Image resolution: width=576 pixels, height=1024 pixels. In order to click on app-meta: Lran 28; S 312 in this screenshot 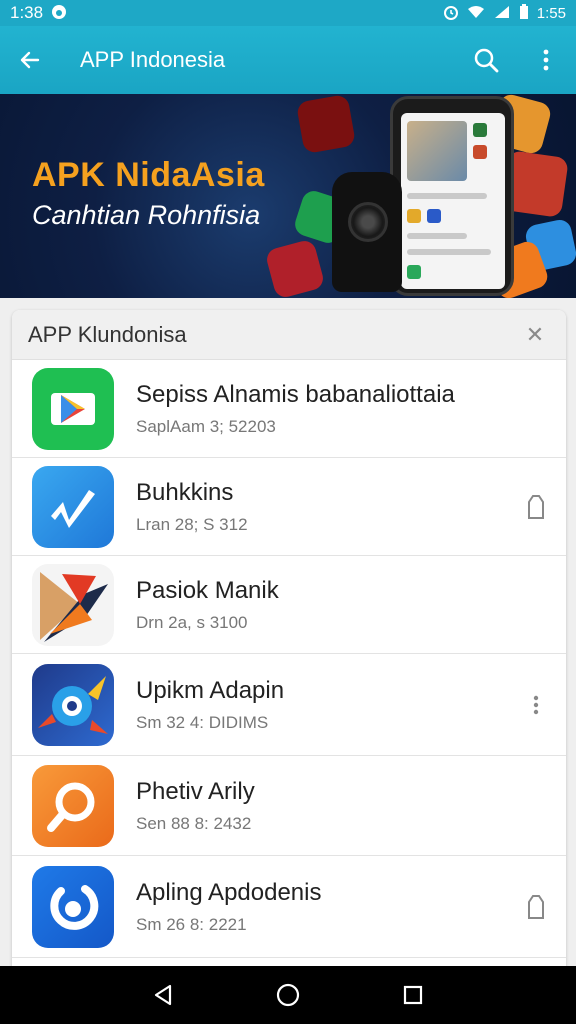, I will do `click(192, 524)`.